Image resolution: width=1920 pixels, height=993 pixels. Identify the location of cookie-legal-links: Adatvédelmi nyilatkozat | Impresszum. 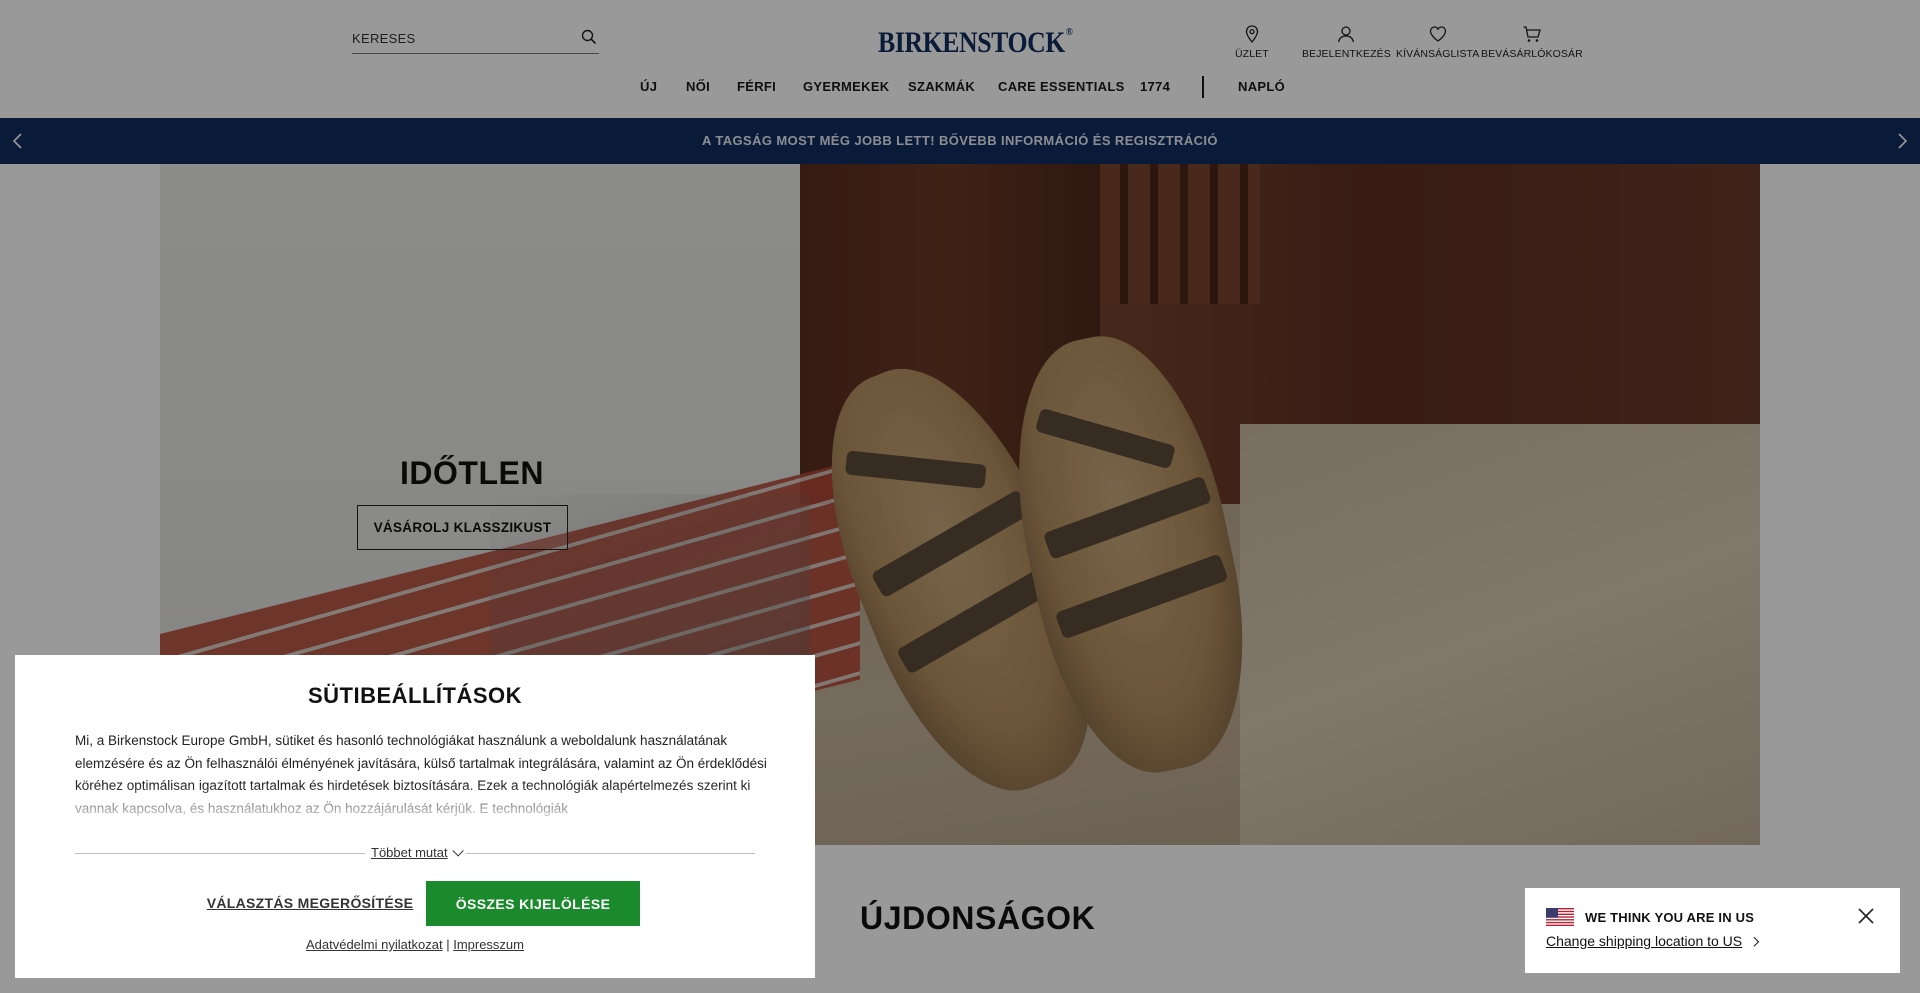
(415, 944).